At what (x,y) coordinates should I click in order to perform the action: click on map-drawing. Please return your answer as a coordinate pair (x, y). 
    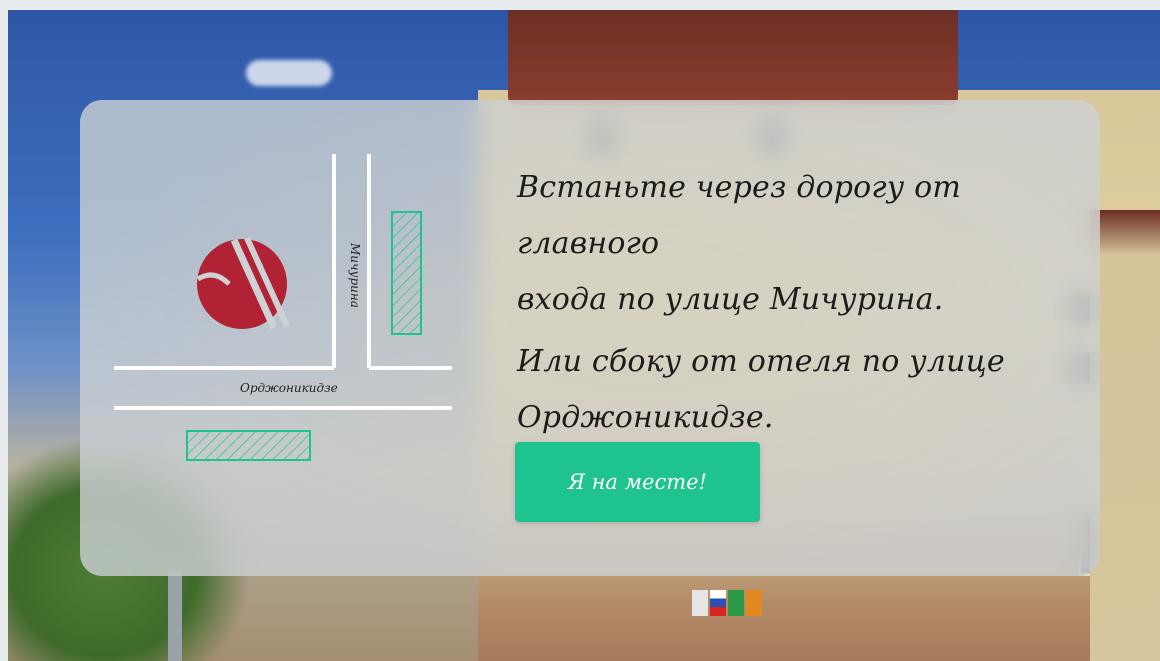
    Looking at the image, I should click on (283, 307).